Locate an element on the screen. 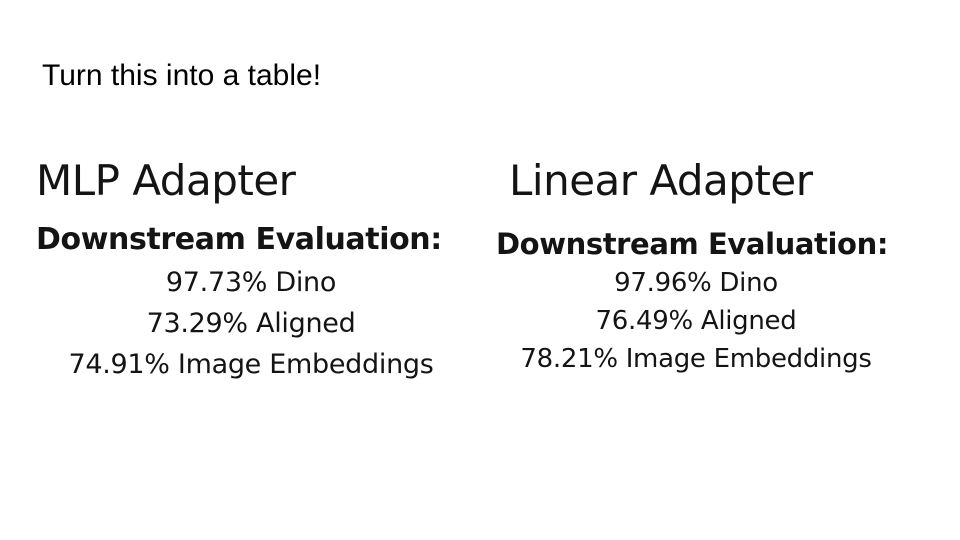 The image size is (960, 540). slide-title: Turn this into a table! is located at coordinates (182, 75).